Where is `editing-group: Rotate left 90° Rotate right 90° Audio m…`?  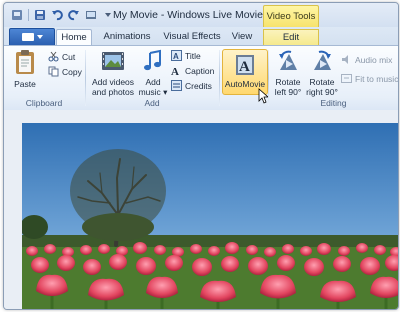
editing-group: Rotate left 90° Rotate right 90° Audio m… is located at coordinates (333, 78).